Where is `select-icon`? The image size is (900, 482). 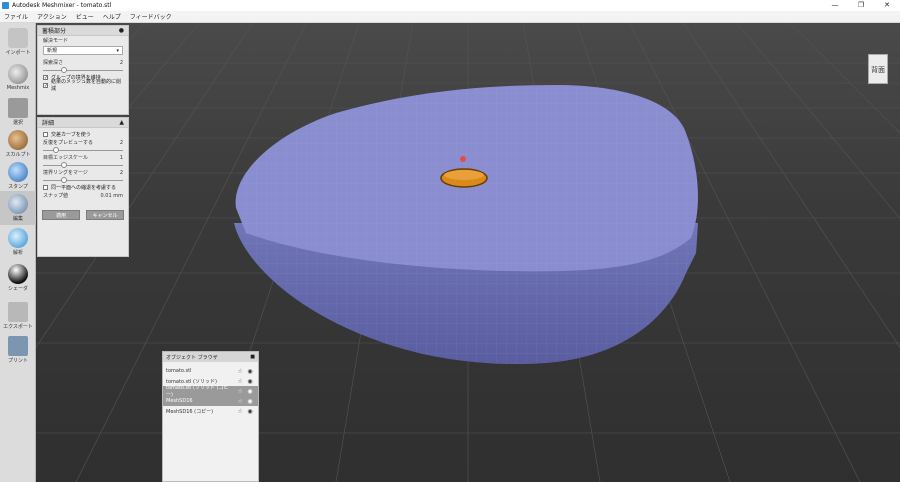 select-icon is located at coordinates (18, 108).